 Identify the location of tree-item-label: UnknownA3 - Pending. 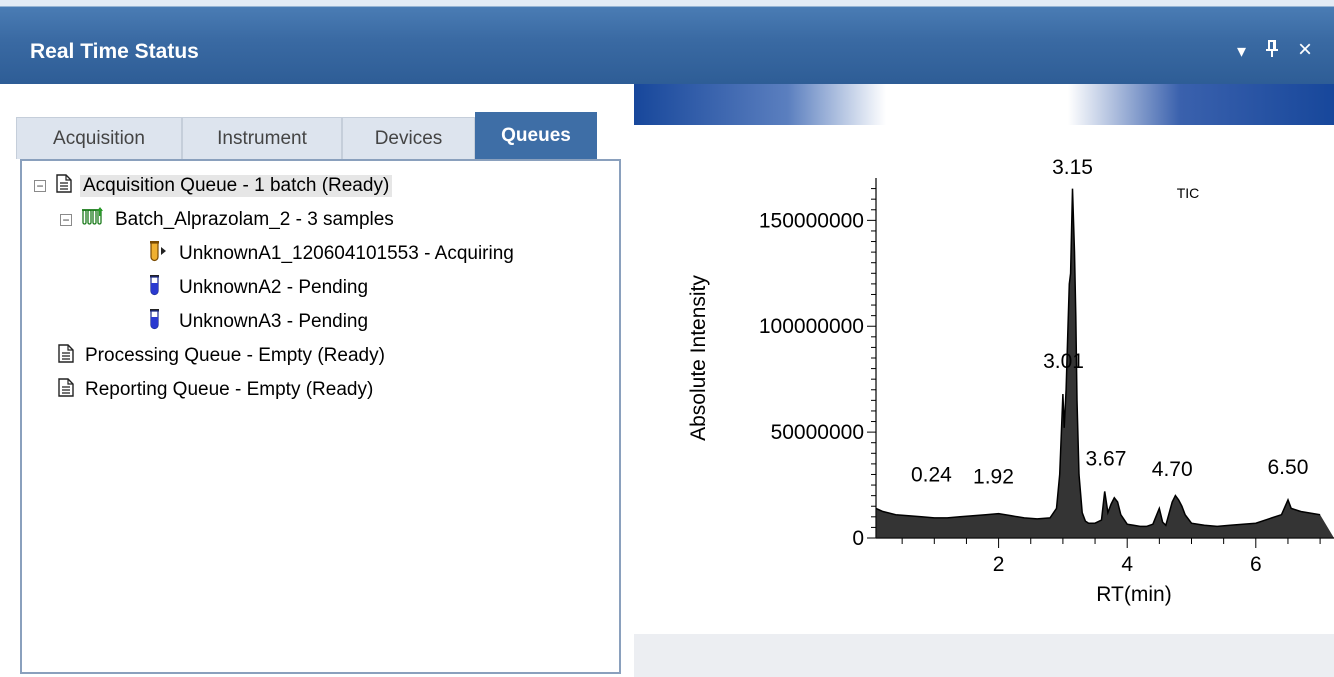
(274, 321).